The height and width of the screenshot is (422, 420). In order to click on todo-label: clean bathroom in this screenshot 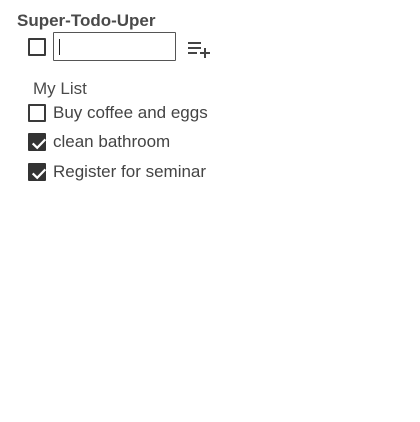, I will do `click(112, 141)`.